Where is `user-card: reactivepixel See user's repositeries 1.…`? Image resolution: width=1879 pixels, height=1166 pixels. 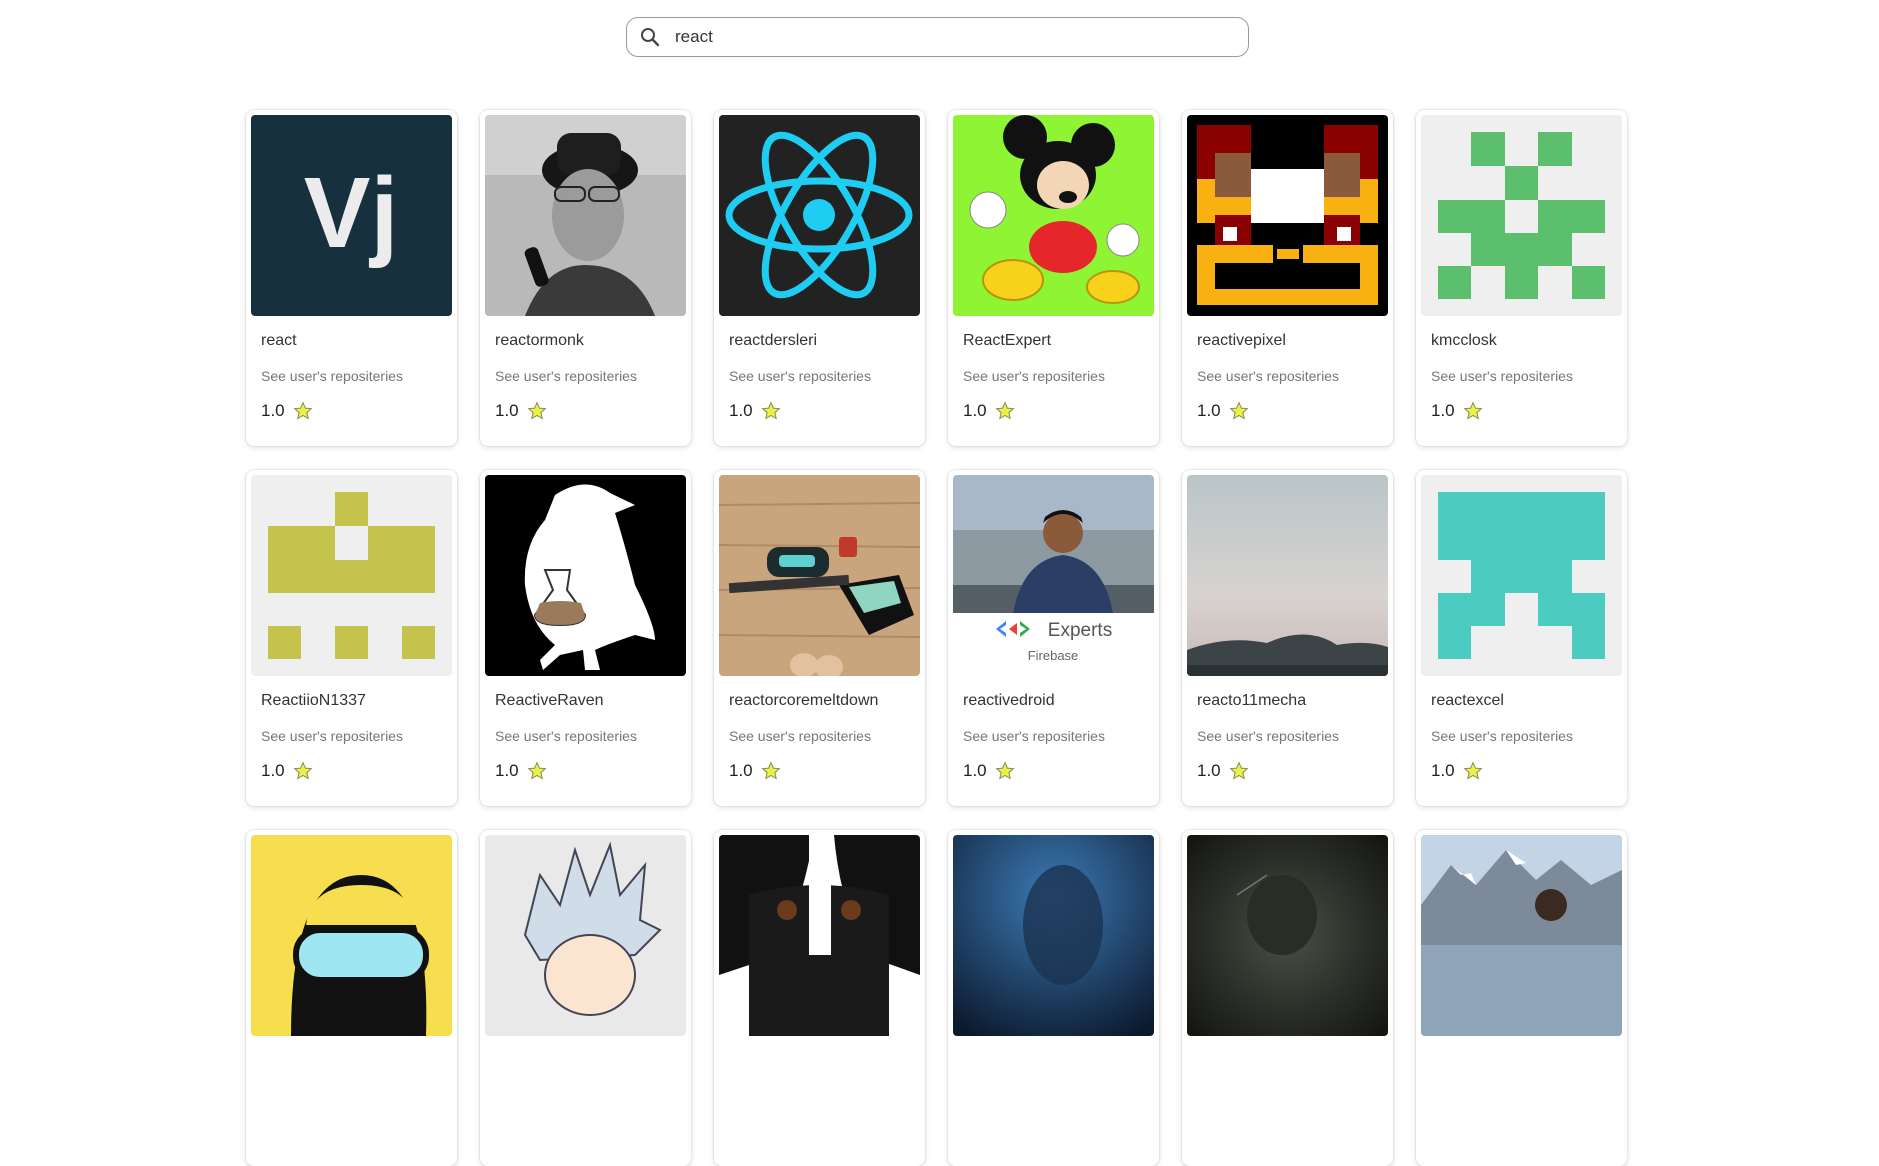 user-card: reactivepixel See user's repositeries 1.… is located at coordinates (1287, 278).